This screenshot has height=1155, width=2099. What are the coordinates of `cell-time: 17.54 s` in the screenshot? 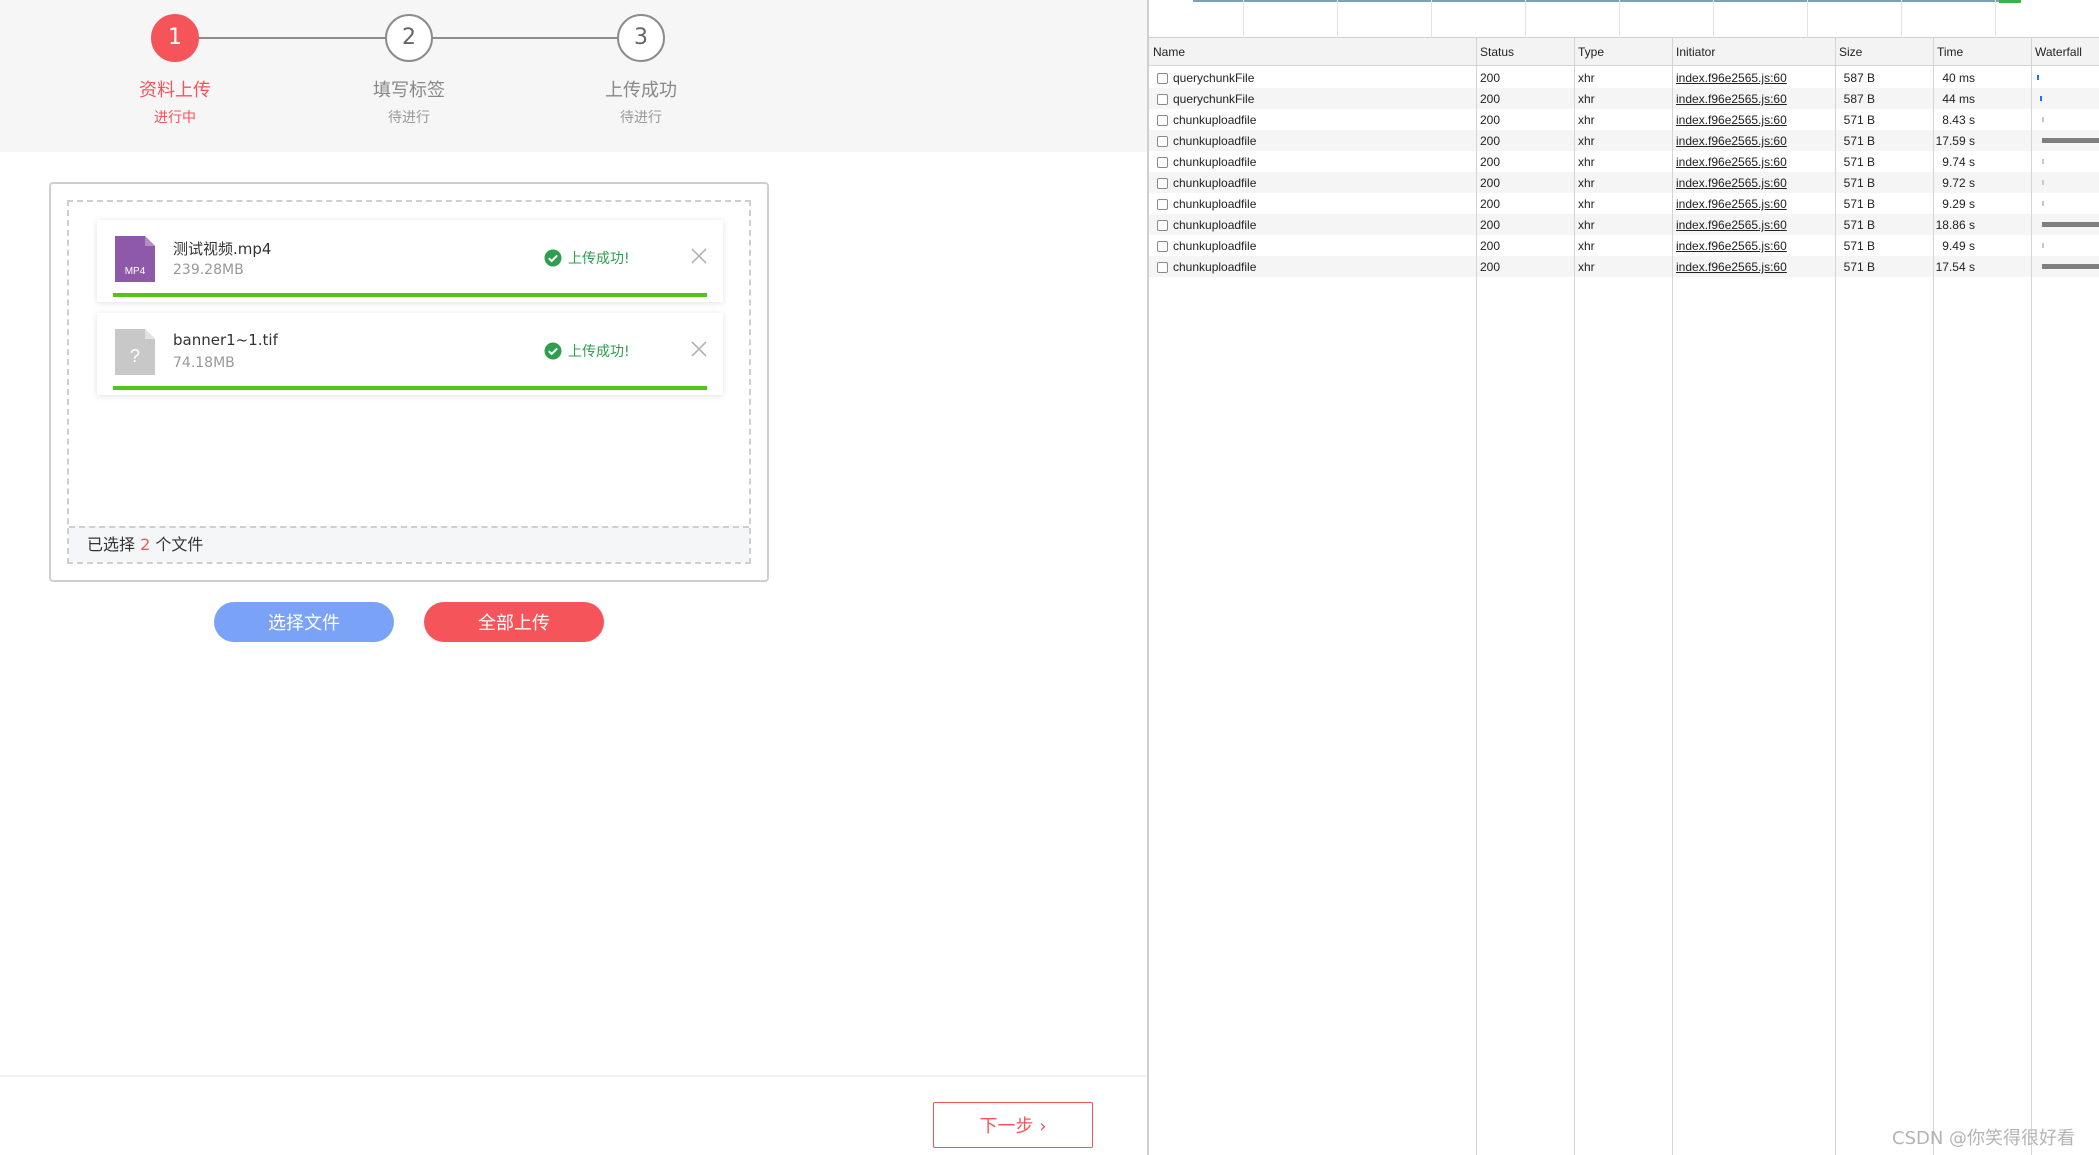 It's located at (1955, 267).